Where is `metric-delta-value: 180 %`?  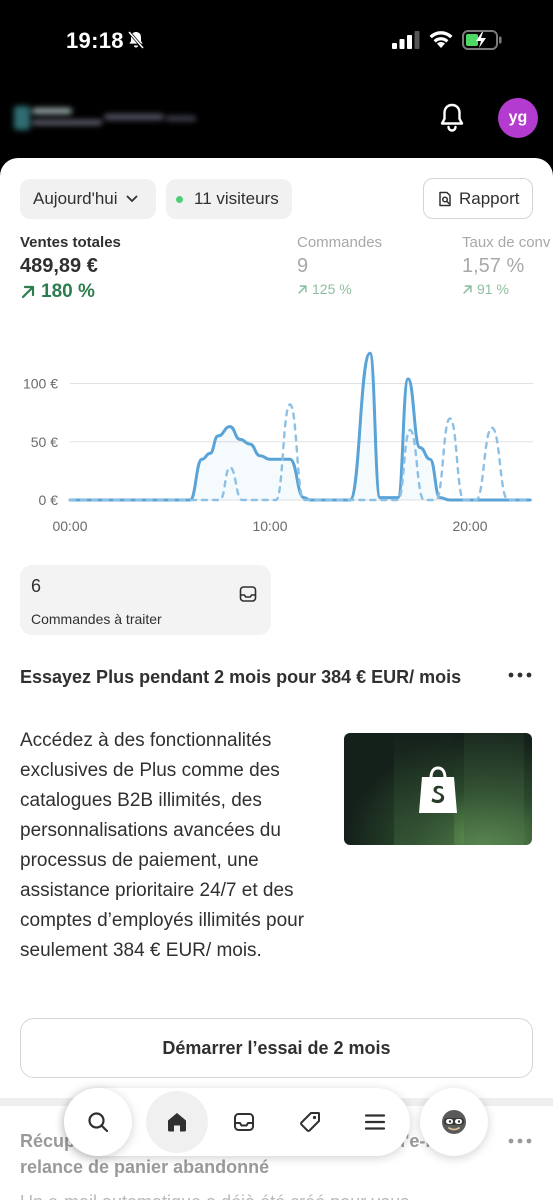
metric-delta-value: 180 % is located at coordinates (68, 291).